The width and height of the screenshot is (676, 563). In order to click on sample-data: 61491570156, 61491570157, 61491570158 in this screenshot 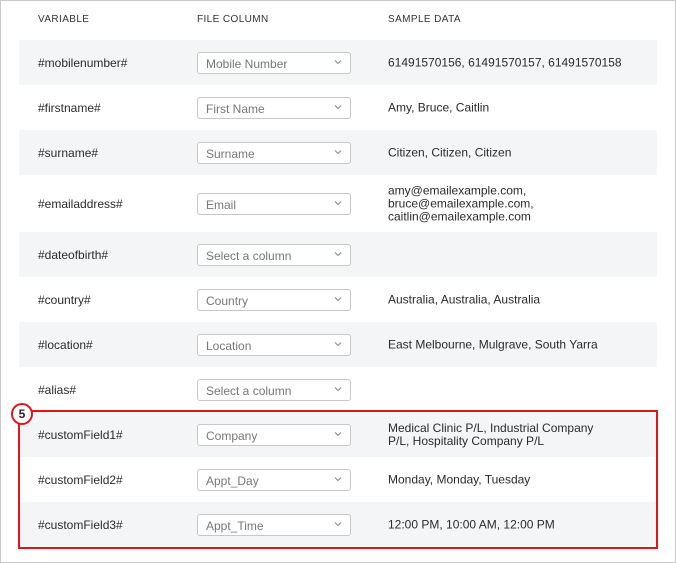, I will do `click(505, 62)`.